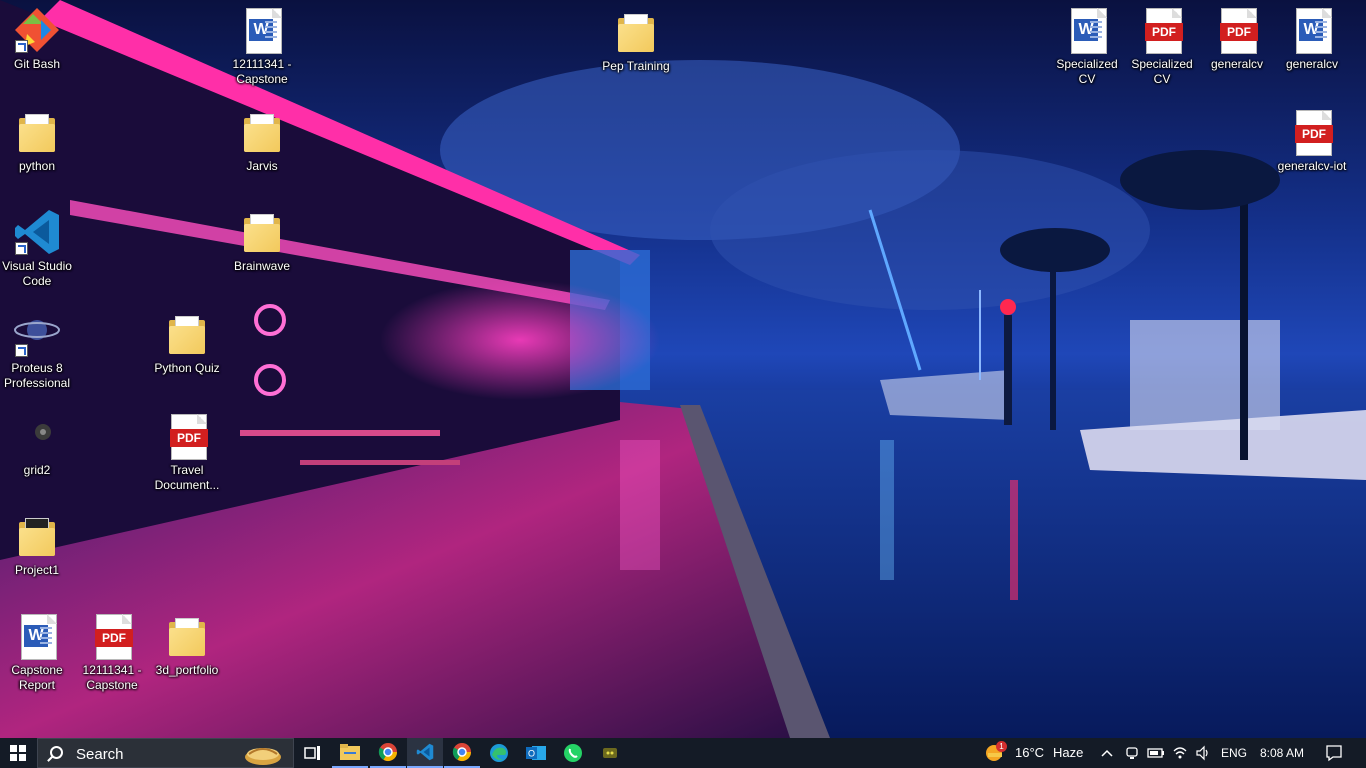  I want to click on tray-wifi, so click(1180, 753).